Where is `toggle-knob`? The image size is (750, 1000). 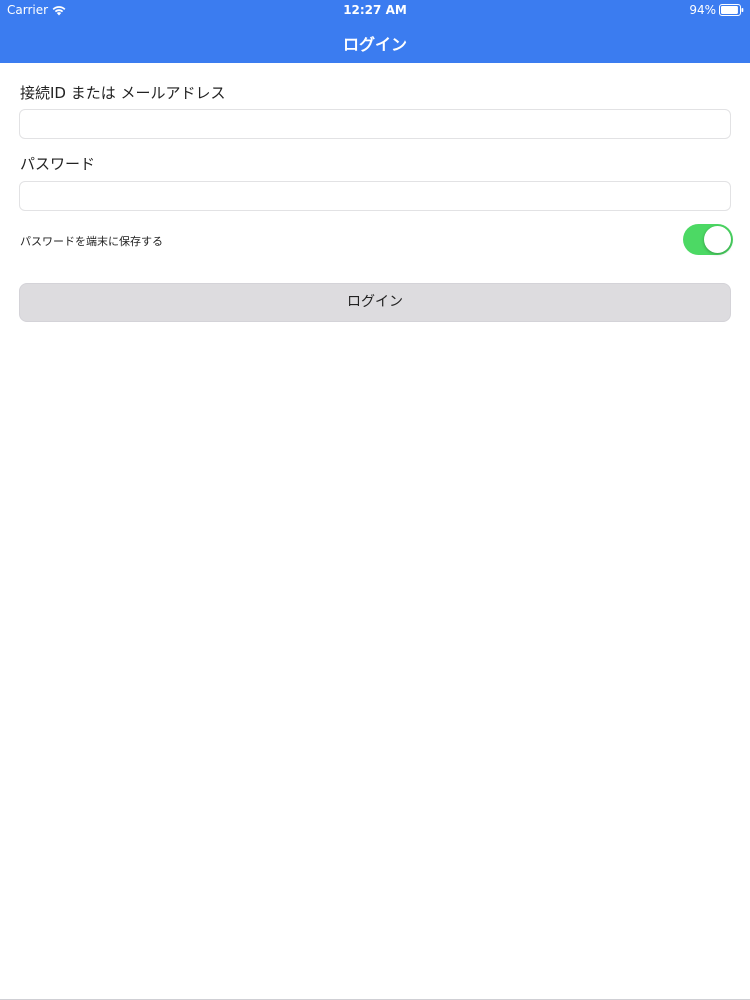 toggle-knob is located at coordinates (717, 239).